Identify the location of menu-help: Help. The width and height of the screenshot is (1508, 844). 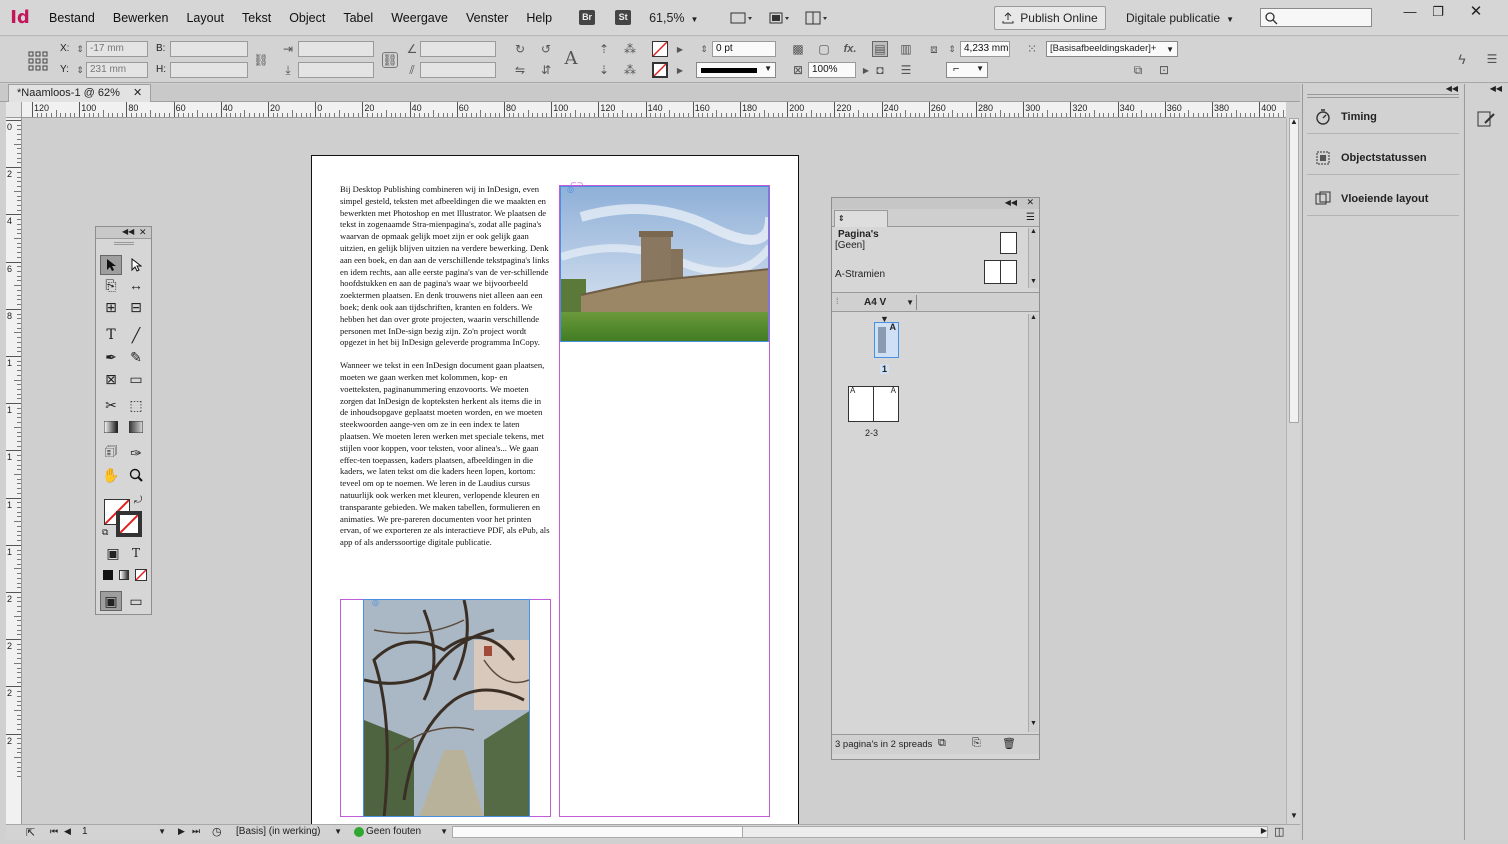
(539, 18).